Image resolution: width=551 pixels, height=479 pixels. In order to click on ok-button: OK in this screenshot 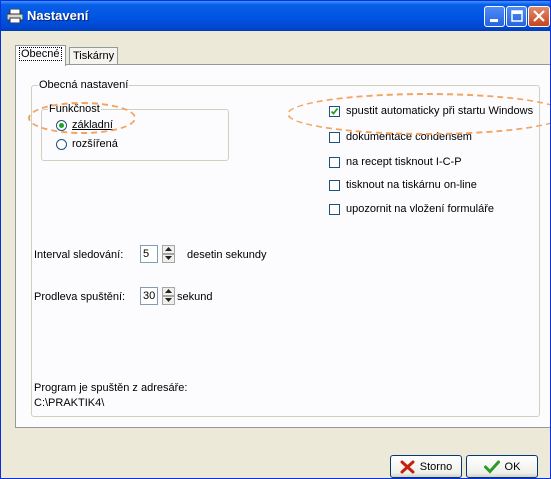, I will do `click(502, 466)`.